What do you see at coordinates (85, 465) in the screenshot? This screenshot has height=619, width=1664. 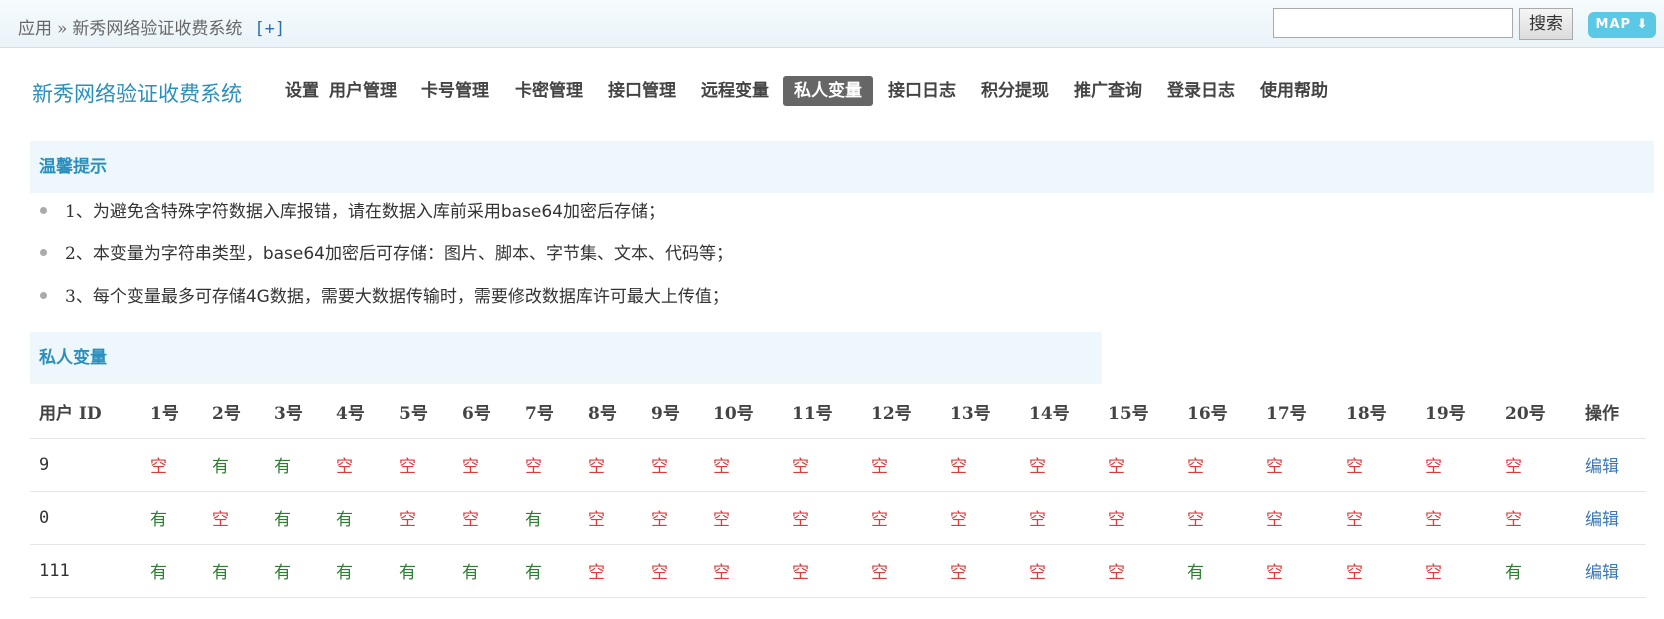 I see `user-id-cell: 9` at bounding box center [85, 465].